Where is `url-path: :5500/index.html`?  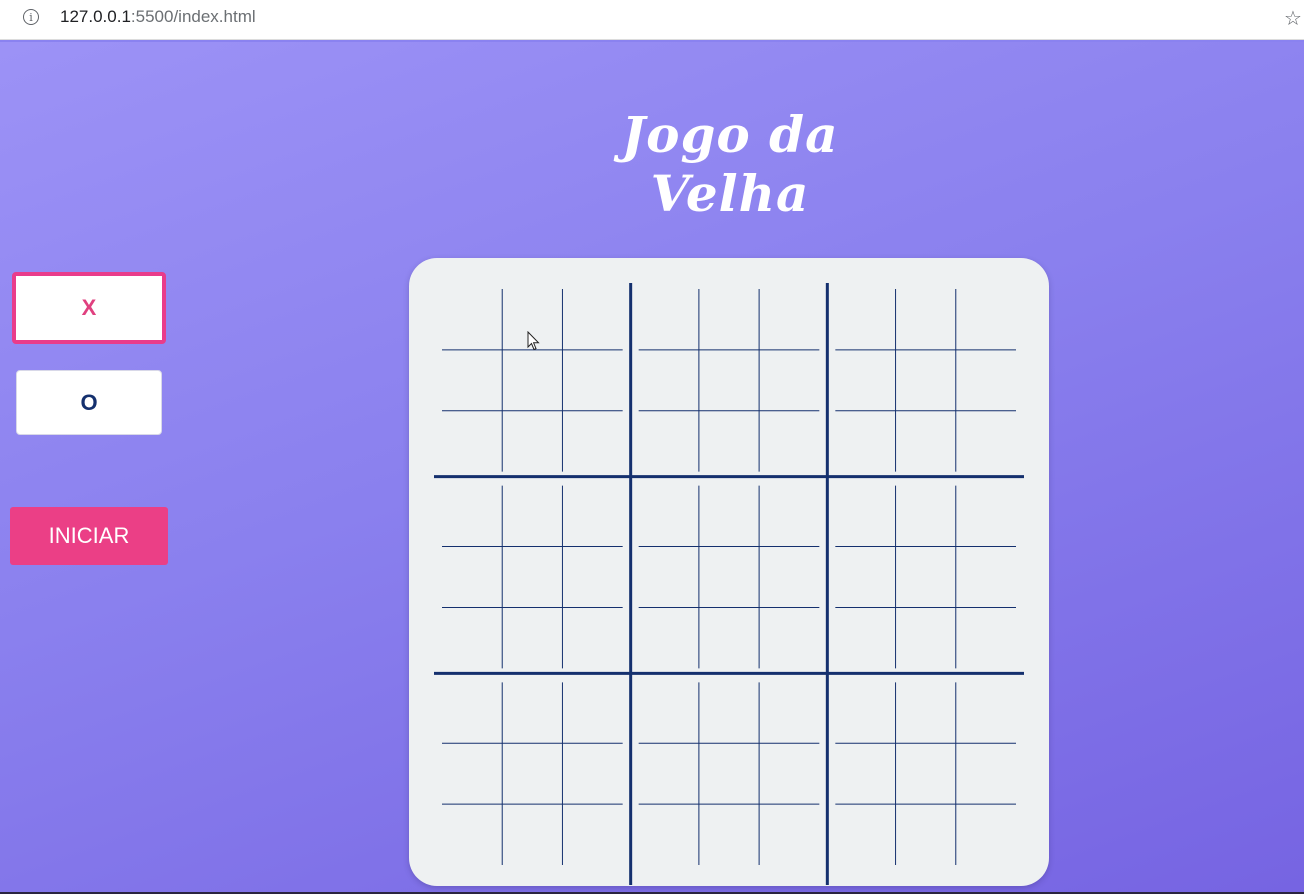 url-path: :5500/index.html is located at coordinates (193, 16).